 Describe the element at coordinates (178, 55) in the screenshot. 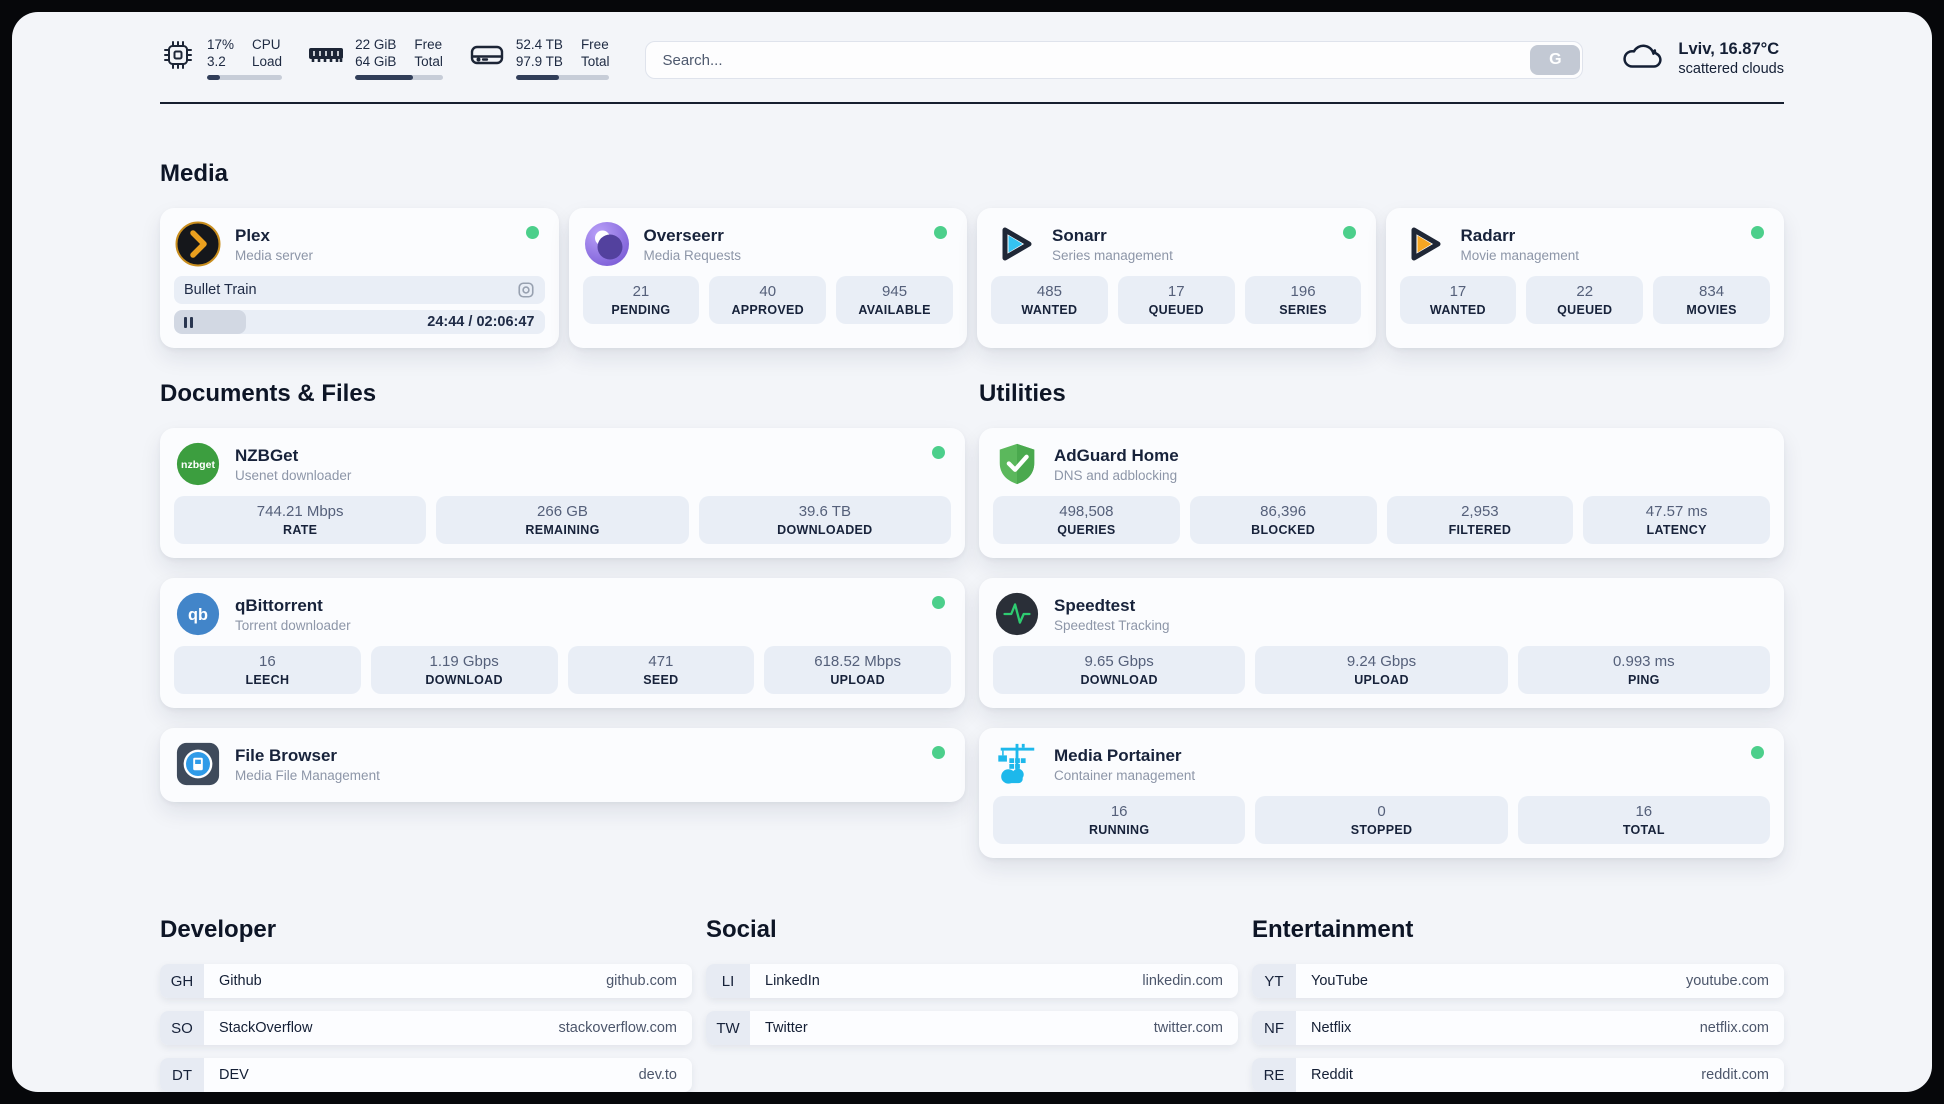

I see `cpu-icon` at that location.